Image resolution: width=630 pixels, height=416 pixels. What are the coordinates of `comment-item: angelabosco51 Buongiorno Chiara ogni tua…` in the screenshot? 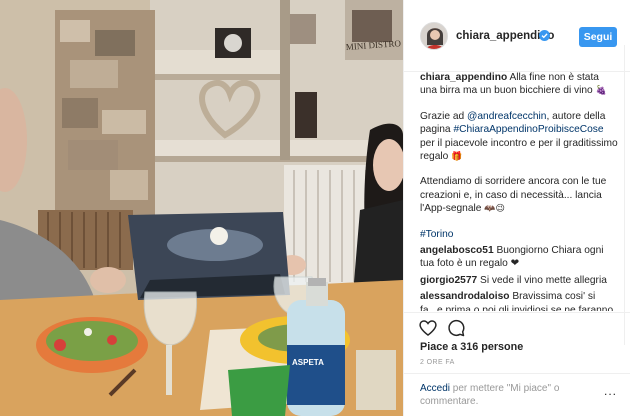 It's located at (519, 257).